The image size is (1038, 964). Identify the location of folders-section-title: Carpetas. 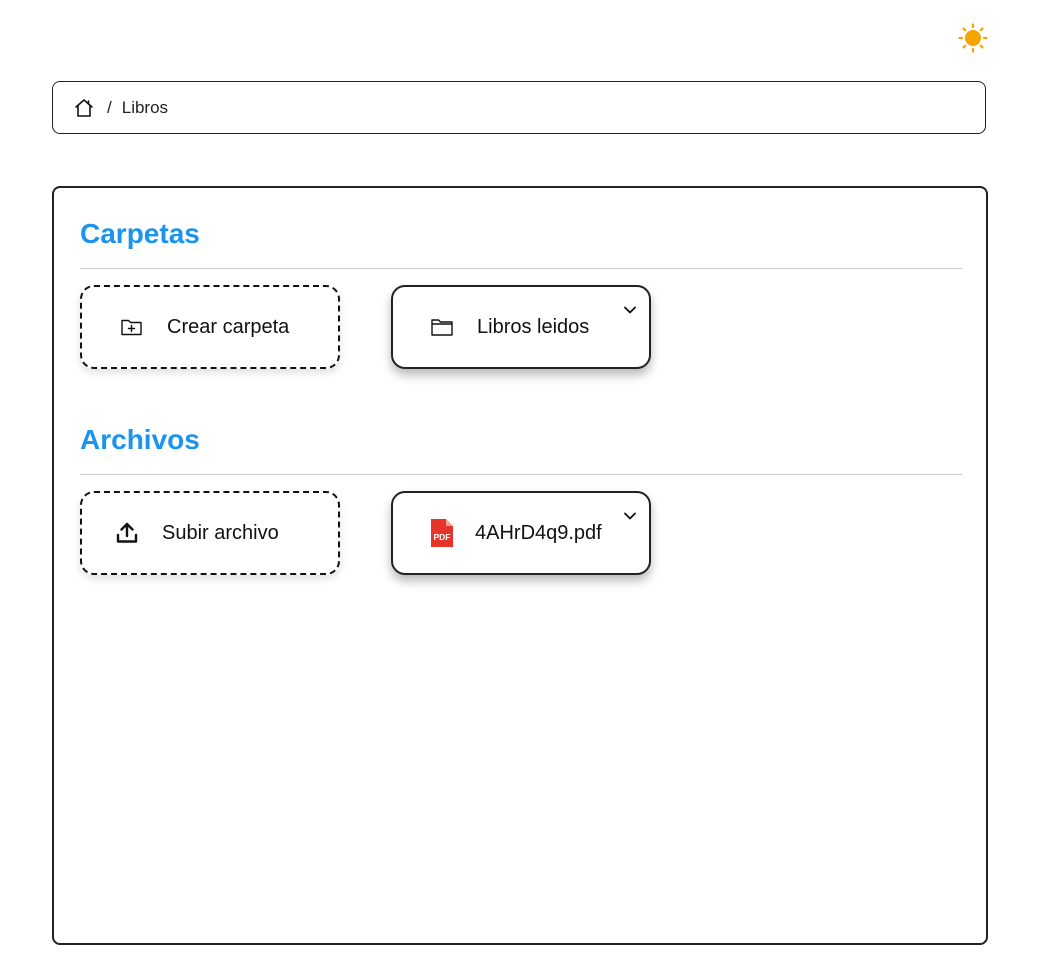
(140, 233).